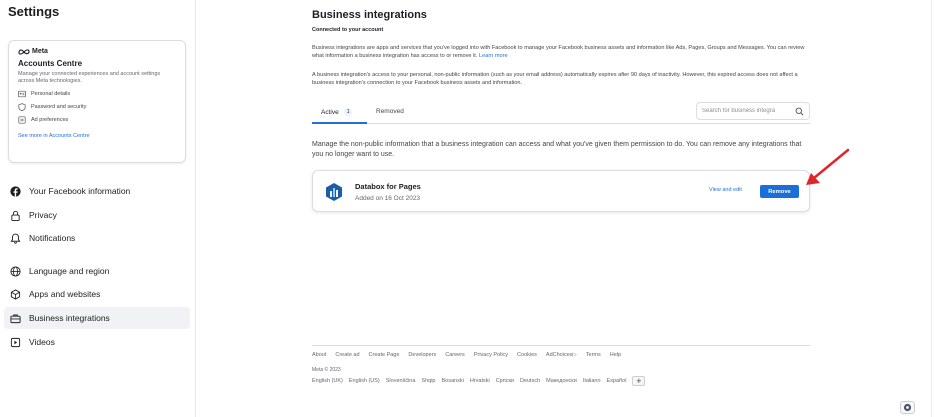 The height and width of the screenshot is (417, 946). What do you see at coordinates (527, 355) in the screenshot?
I see `footer-link-cookies: Cookies` at bounding box center [527, 355].